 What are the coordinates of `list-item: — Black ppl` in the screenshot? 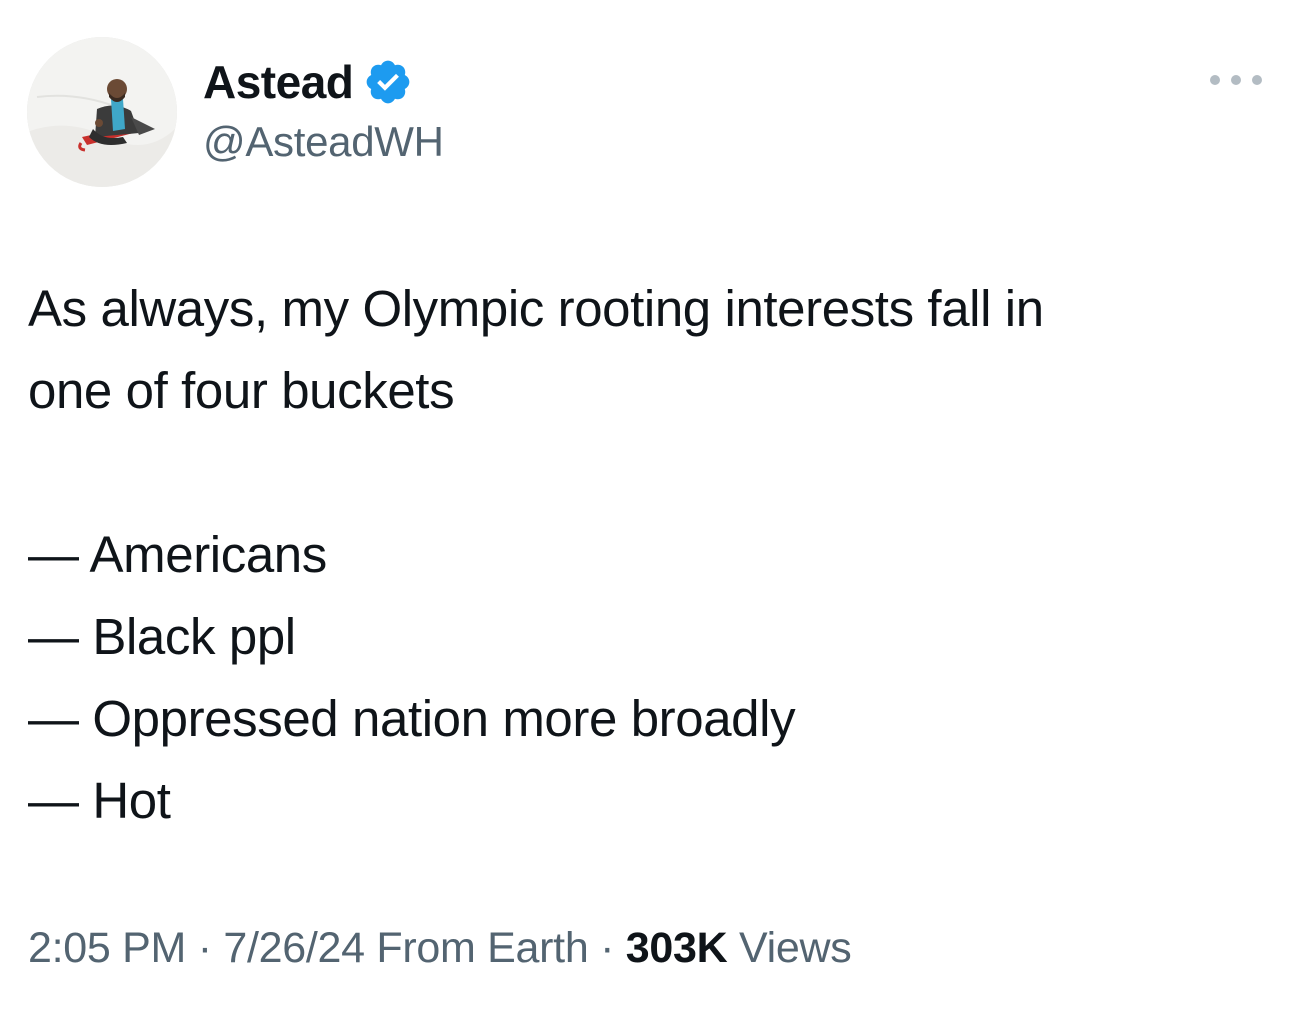 It's located at (162, 636).